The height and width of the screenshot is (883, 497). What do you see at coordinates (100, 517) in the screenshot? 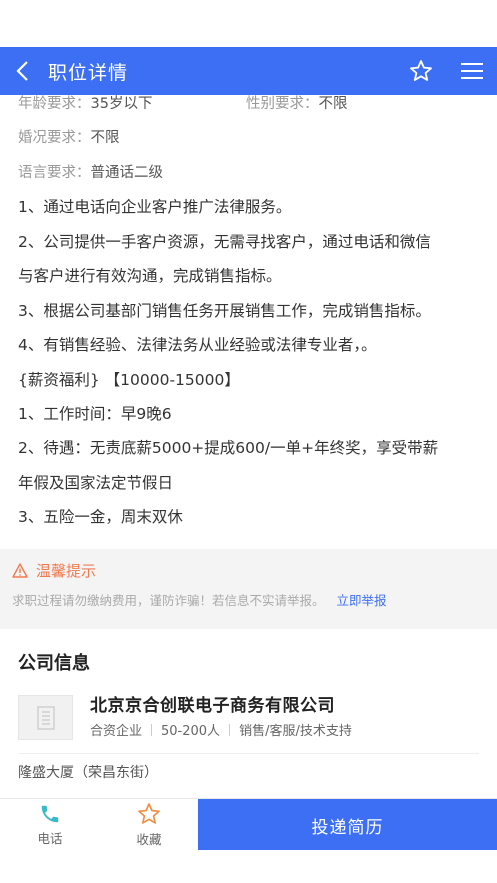
I see `description-line: 3、五险一金，周末双休` at bounding box center [100, 517].